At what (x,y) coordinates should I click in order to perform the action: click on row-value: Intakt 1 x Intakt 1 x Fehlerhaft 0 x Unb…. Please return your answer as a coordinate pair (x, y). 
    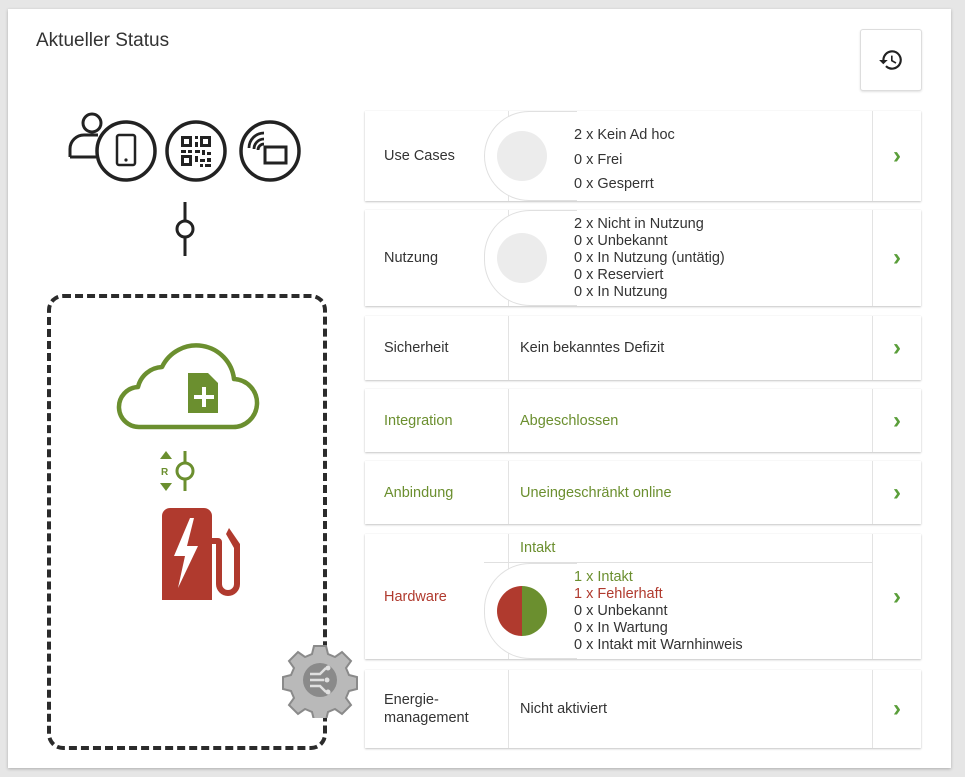
    Looking at the image, I should click on (678, 596).